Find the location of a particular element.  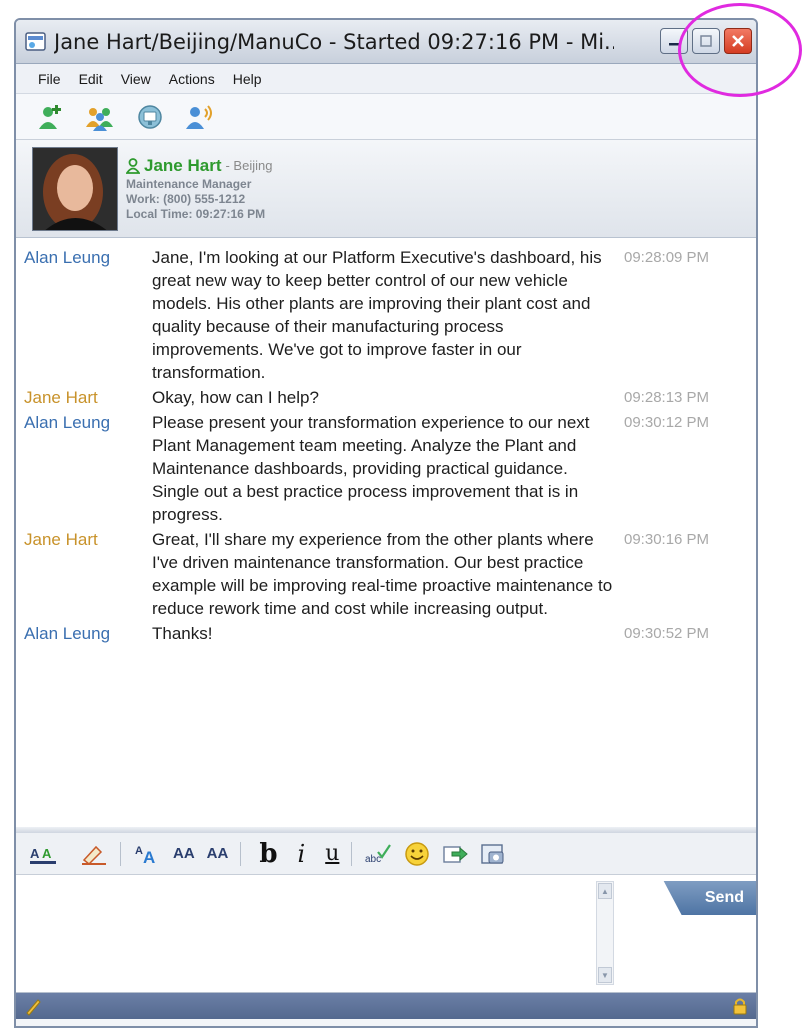

message-time: 09:28:09 PM is located at coordinates (667, 257).